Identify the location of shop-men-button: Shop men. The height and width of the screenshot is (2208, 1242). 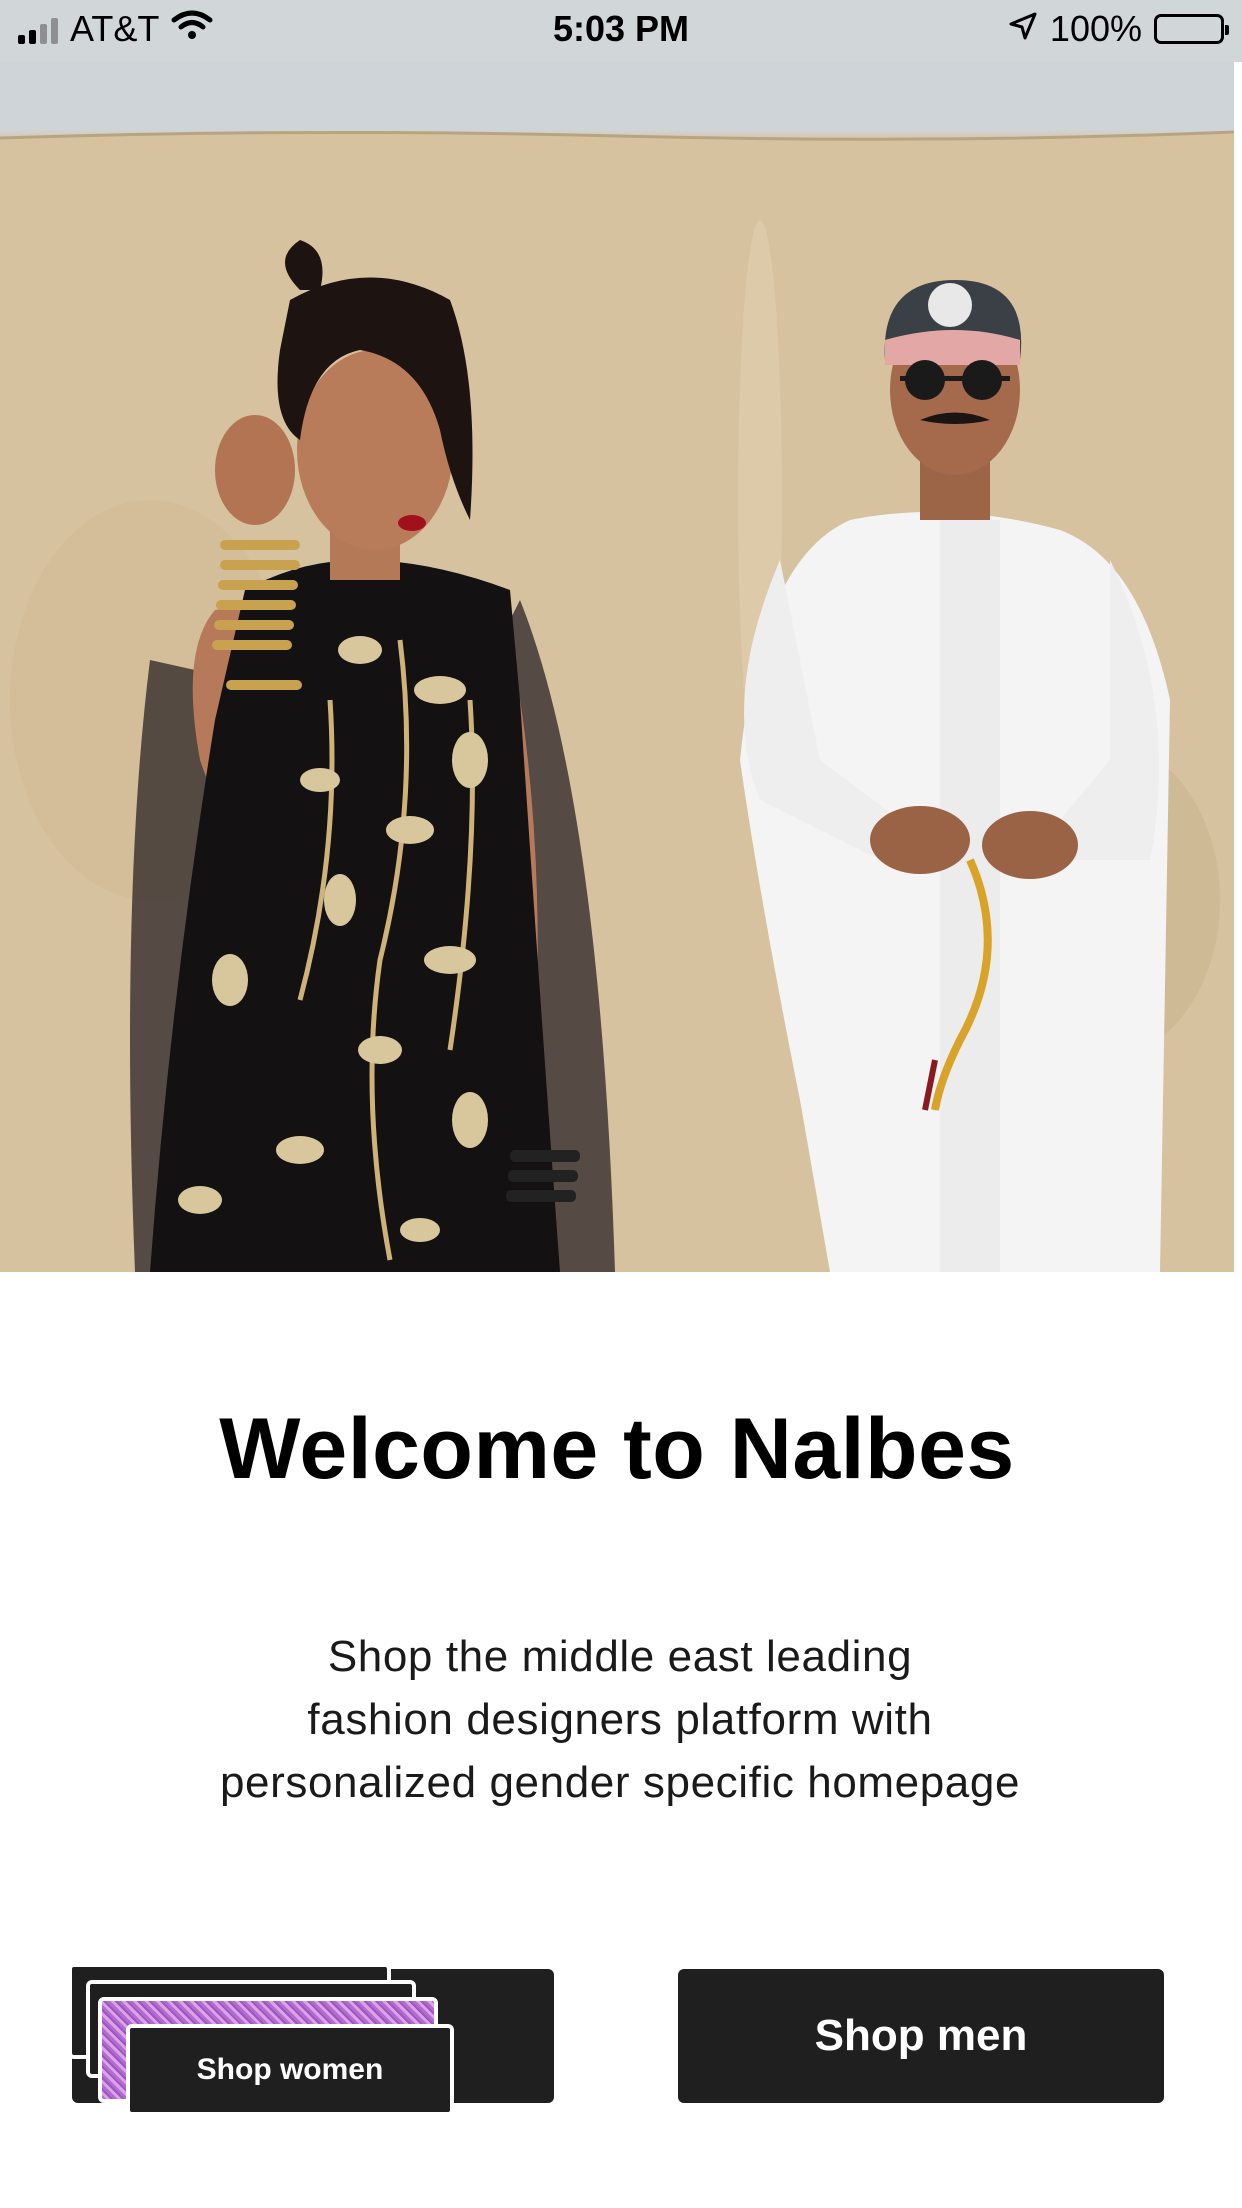
(921, 2036).